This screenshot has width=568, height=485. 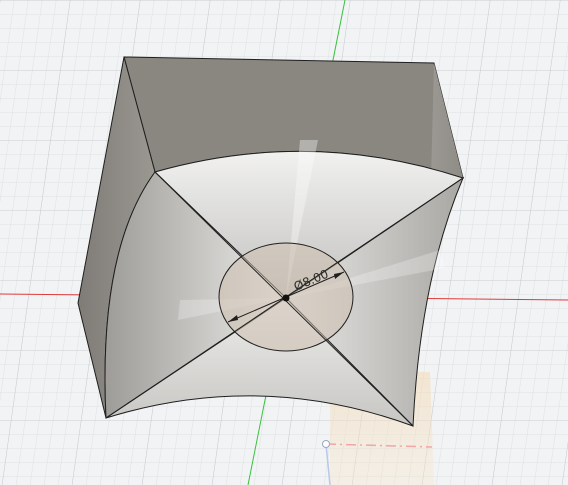 I want to click on origin-point-icon, so click(x=326, y=444).